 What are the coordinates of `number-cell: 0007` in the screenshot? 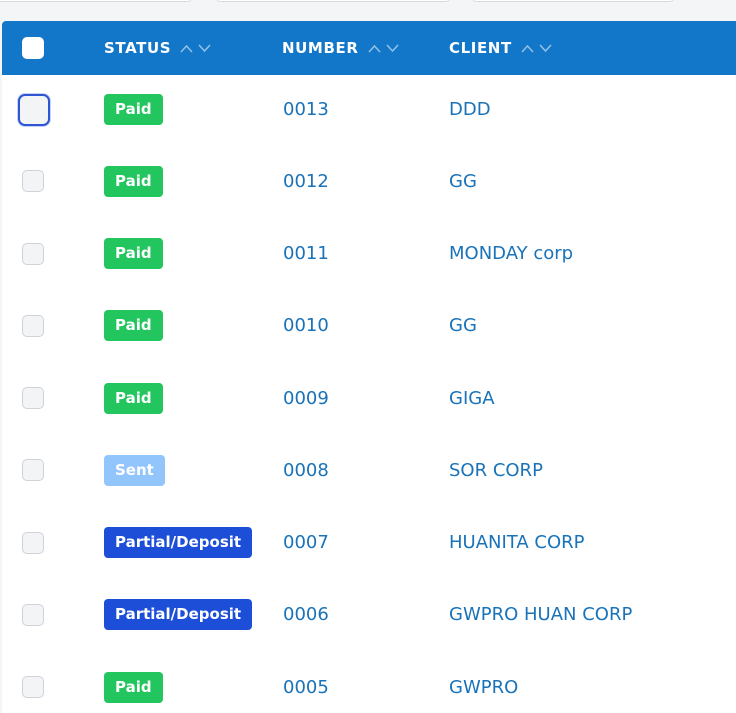 It's located at (306, 543).